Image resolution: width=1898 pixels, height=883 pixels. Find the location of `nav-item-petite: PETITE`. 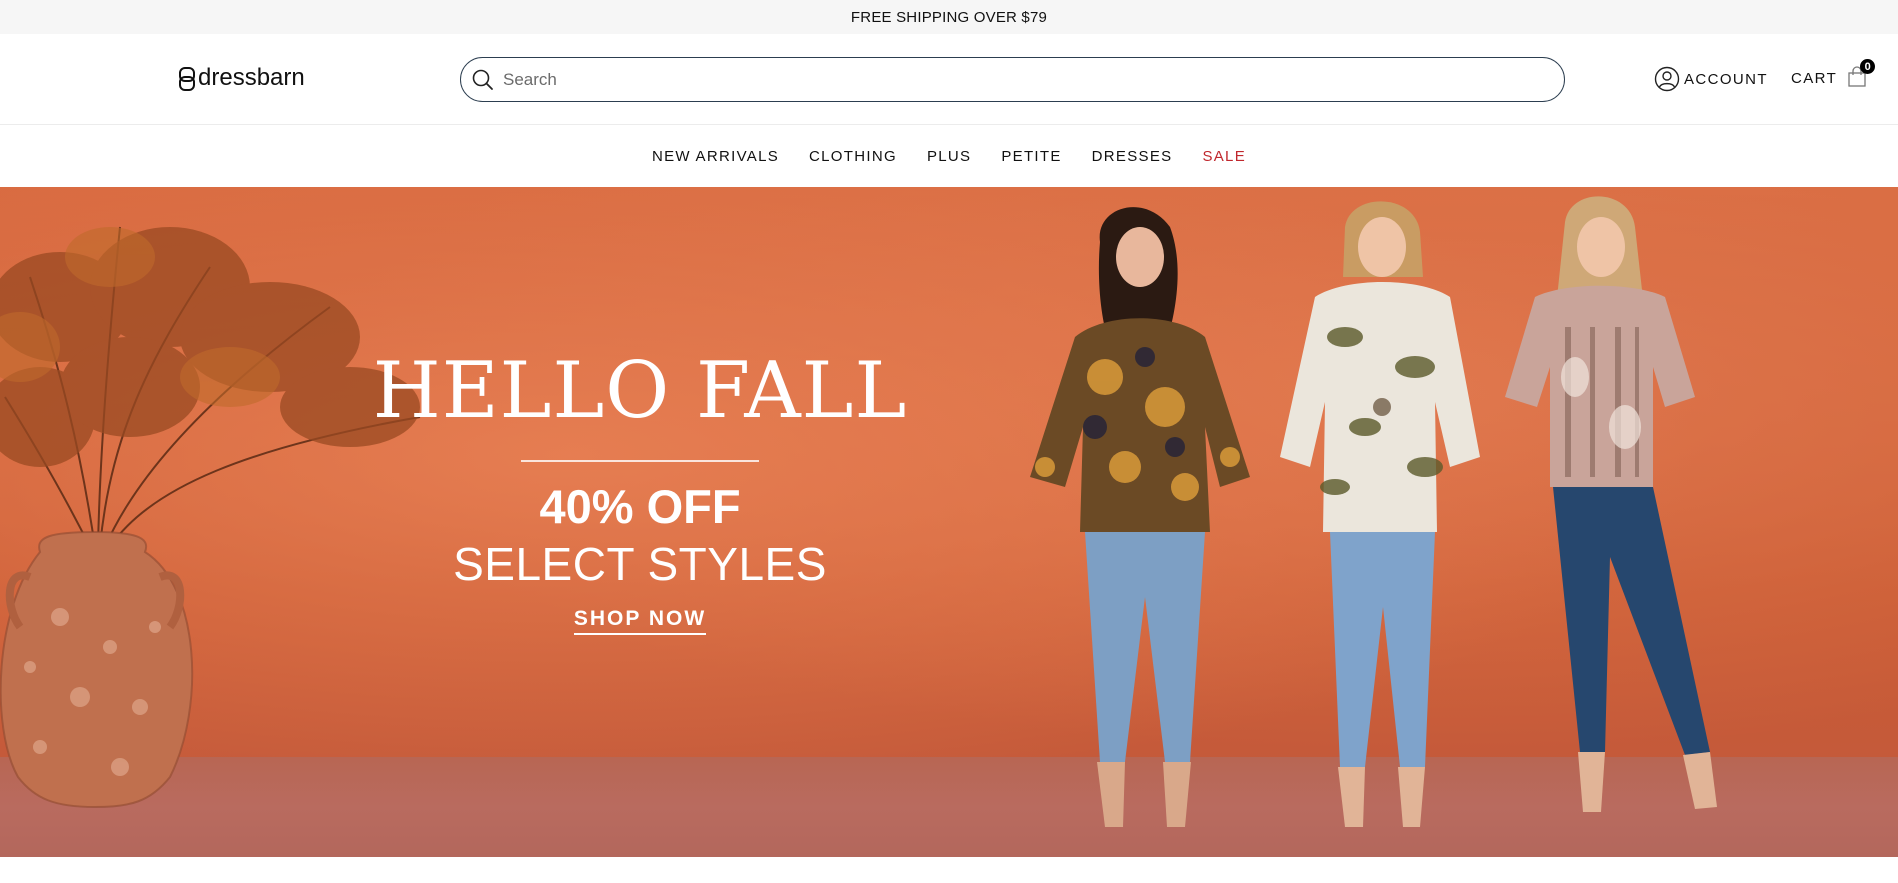

nav-item-petite: PETITE is located at coordinates (1031, 156).